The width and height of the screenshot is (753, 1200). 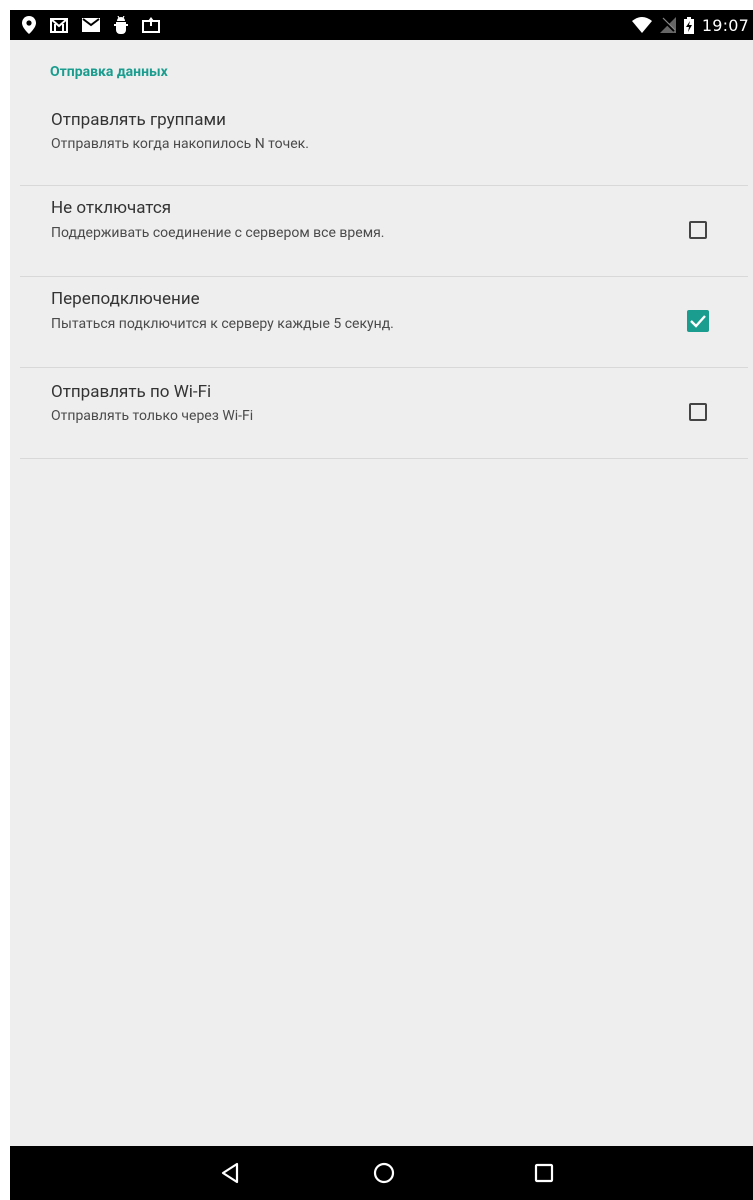 What do you see at coordinates (152, 416) in the screenshot?
I see `pref-summary: Отправлять только через Wi-Fi` at bounding box center [152, 416].